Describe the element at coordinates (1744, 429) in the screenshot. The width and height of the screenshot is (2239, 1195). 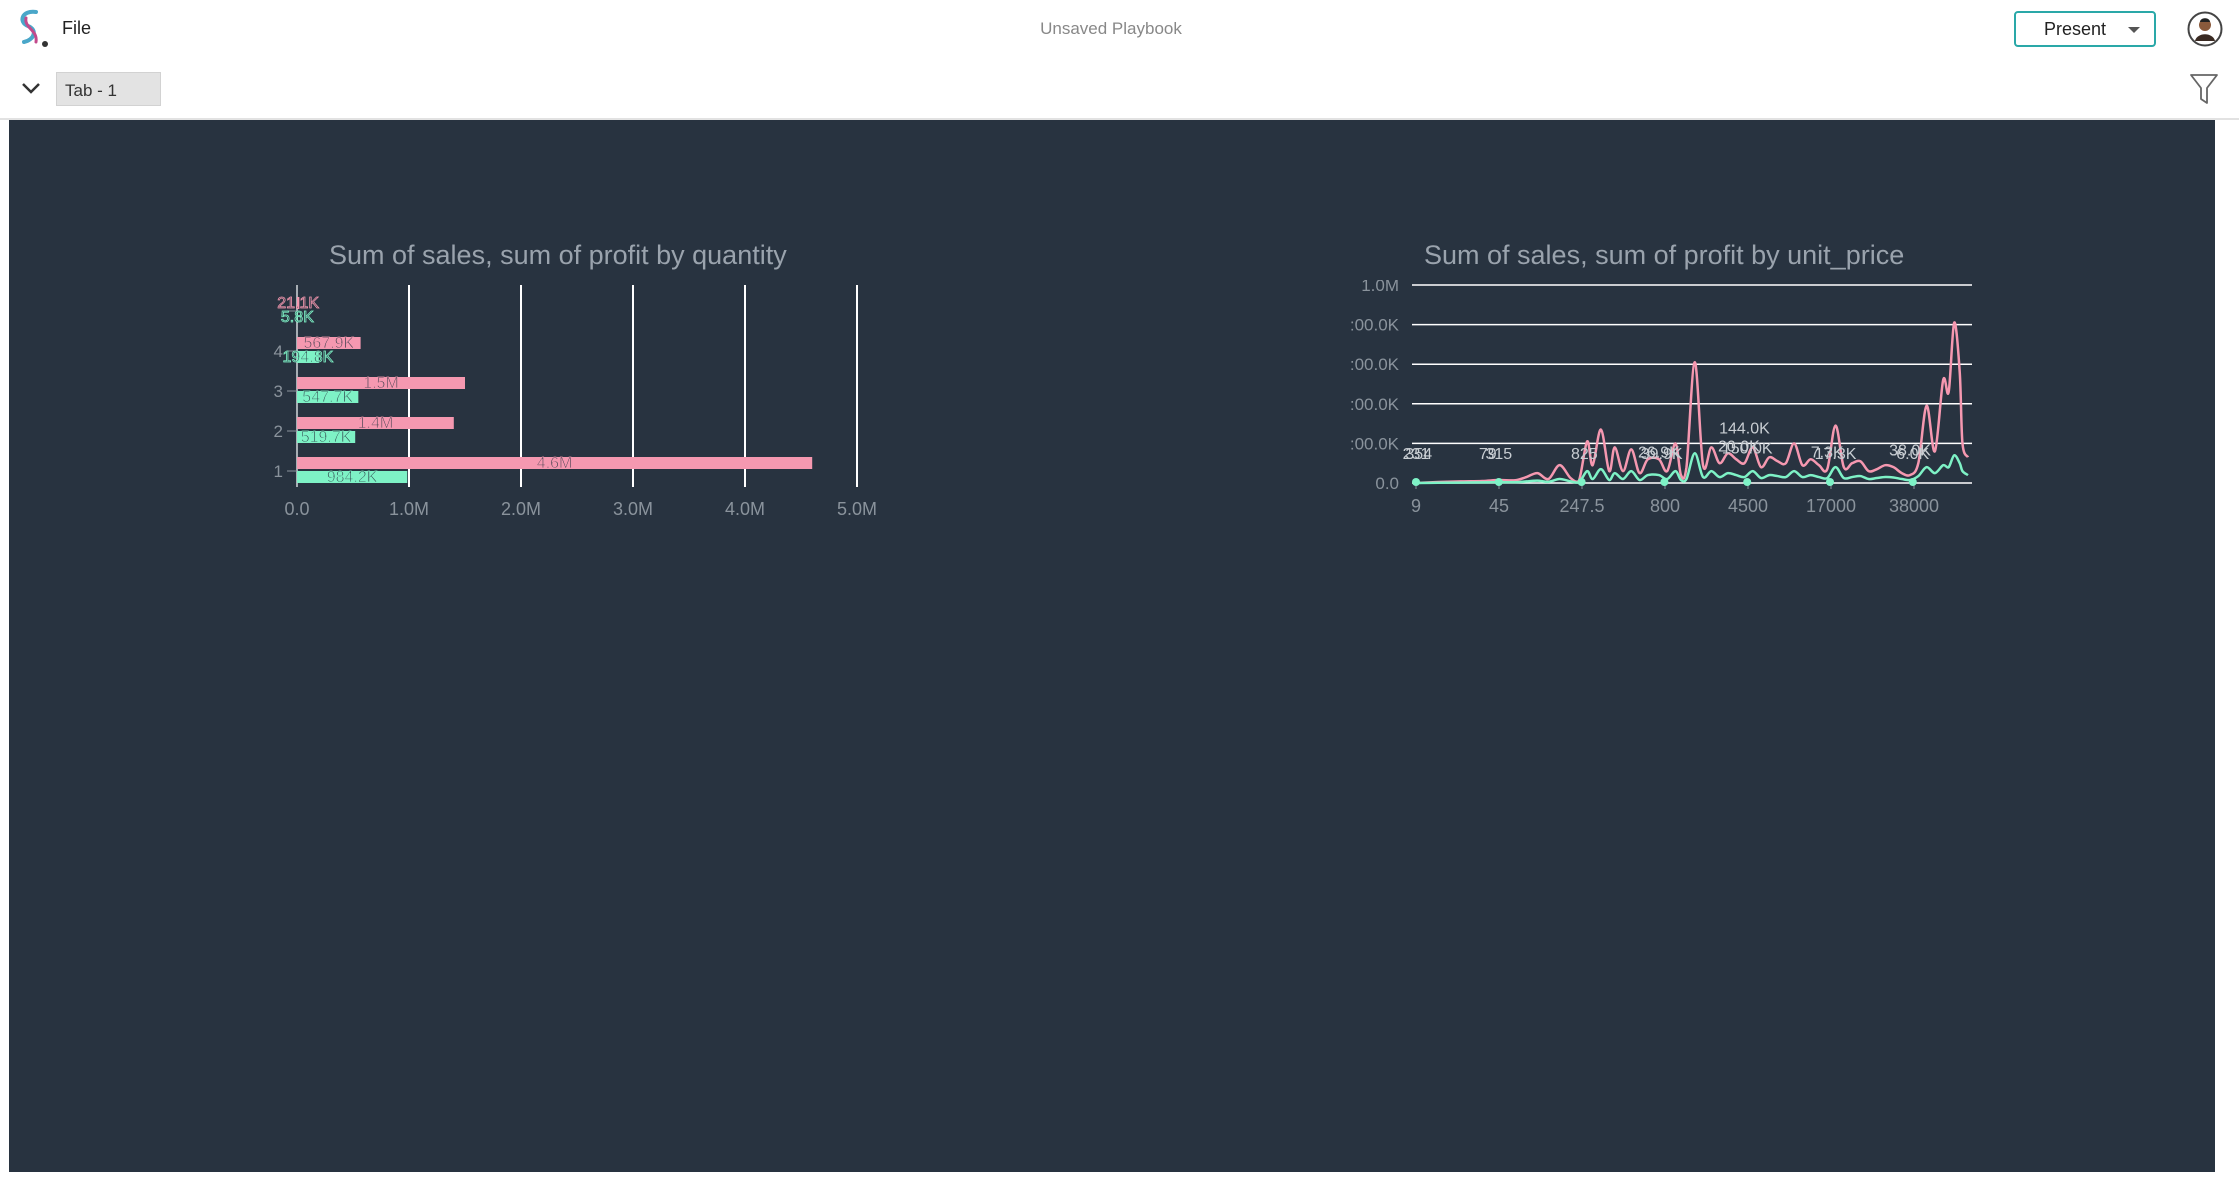
I see `line-data-label: 144.0K` at that location.